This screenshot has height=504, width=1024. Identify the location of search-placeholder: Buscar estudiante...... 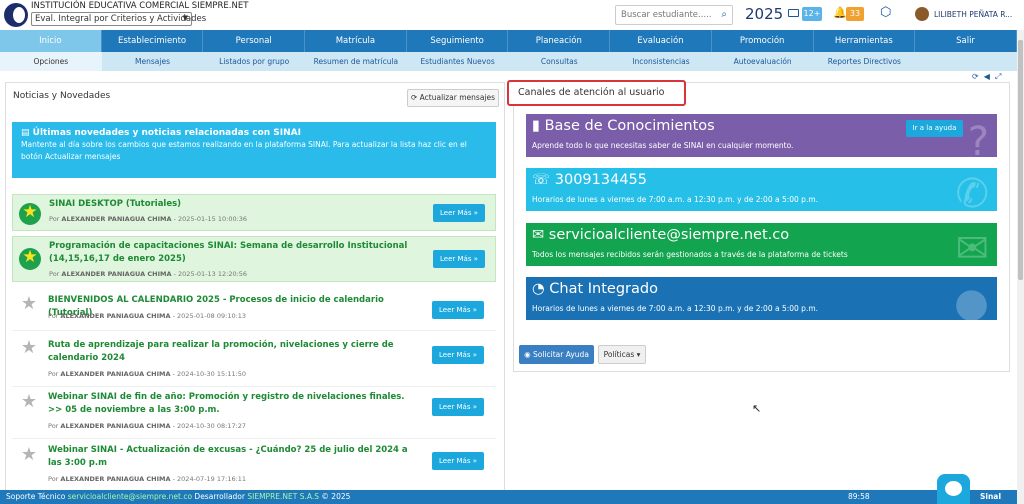
(666, 15).